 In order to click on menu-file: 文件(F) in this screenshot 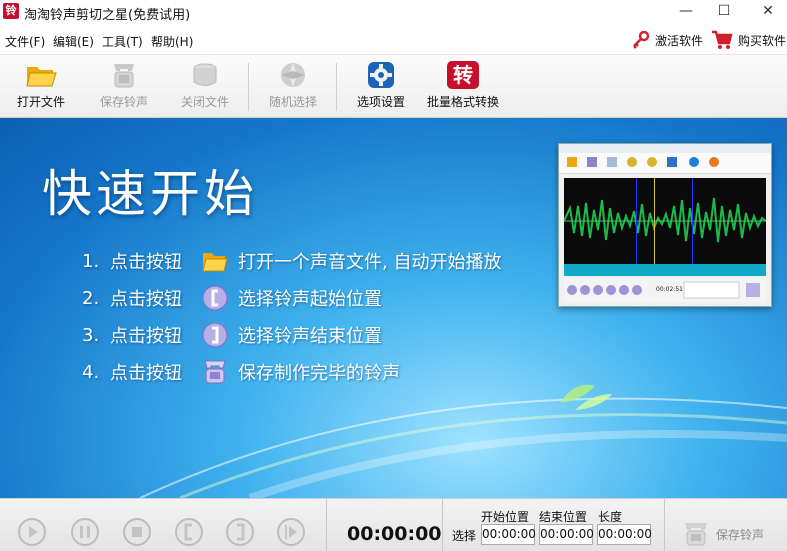, I will do `click(25, 41)`.